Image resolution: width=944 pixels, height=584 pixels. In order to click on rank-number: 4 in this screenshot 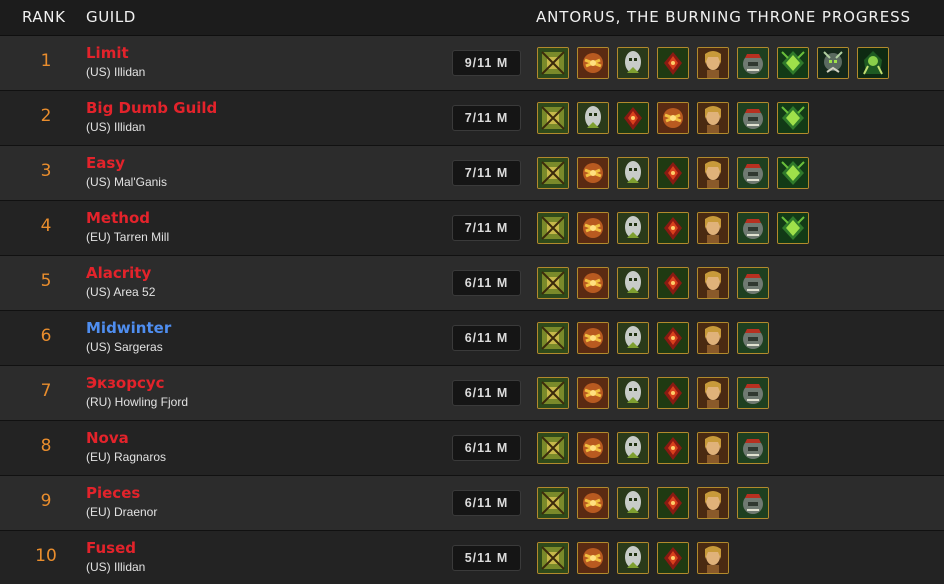, I will do `click(46, 226)`.